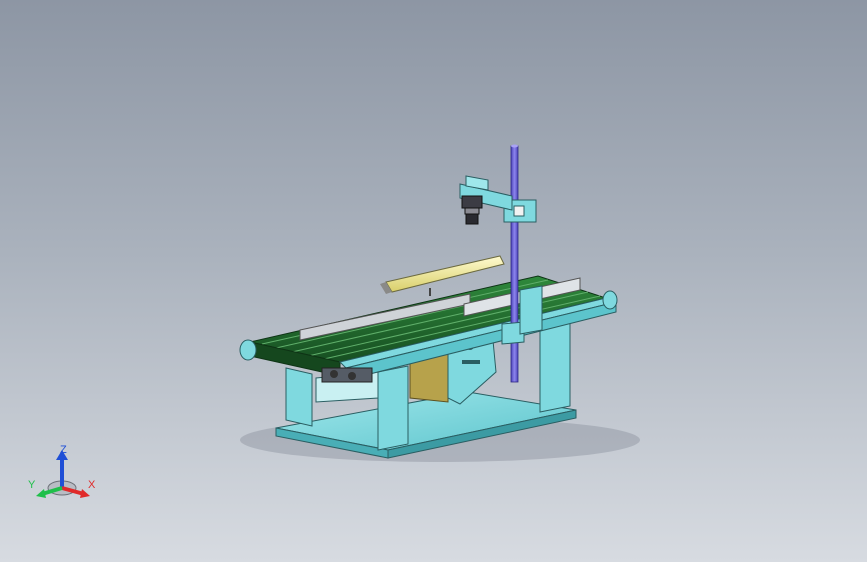 The height and width of the screenshot is (562, 867). What do you see at coordinates (514, 263) in the screenshot?
I see `vertical-rod` at bounding box center [514, 263].